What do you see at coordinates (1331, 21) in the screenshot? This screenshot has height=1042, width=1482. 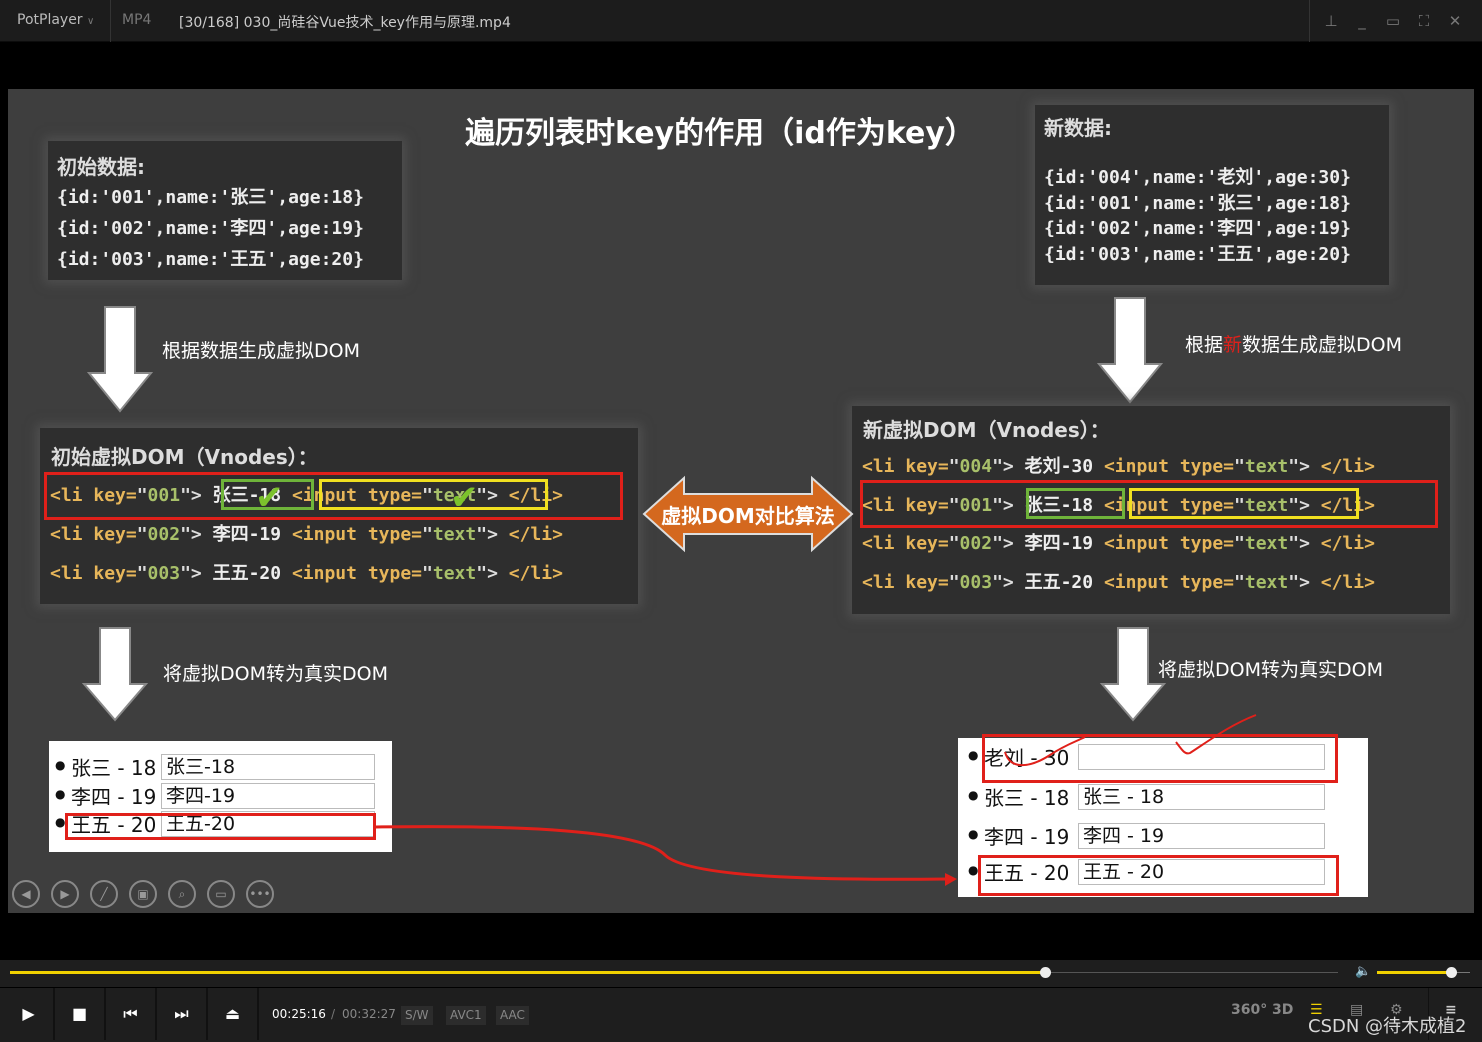 I see `pin-icon: ⊥` at bounding box center [1331, 21].